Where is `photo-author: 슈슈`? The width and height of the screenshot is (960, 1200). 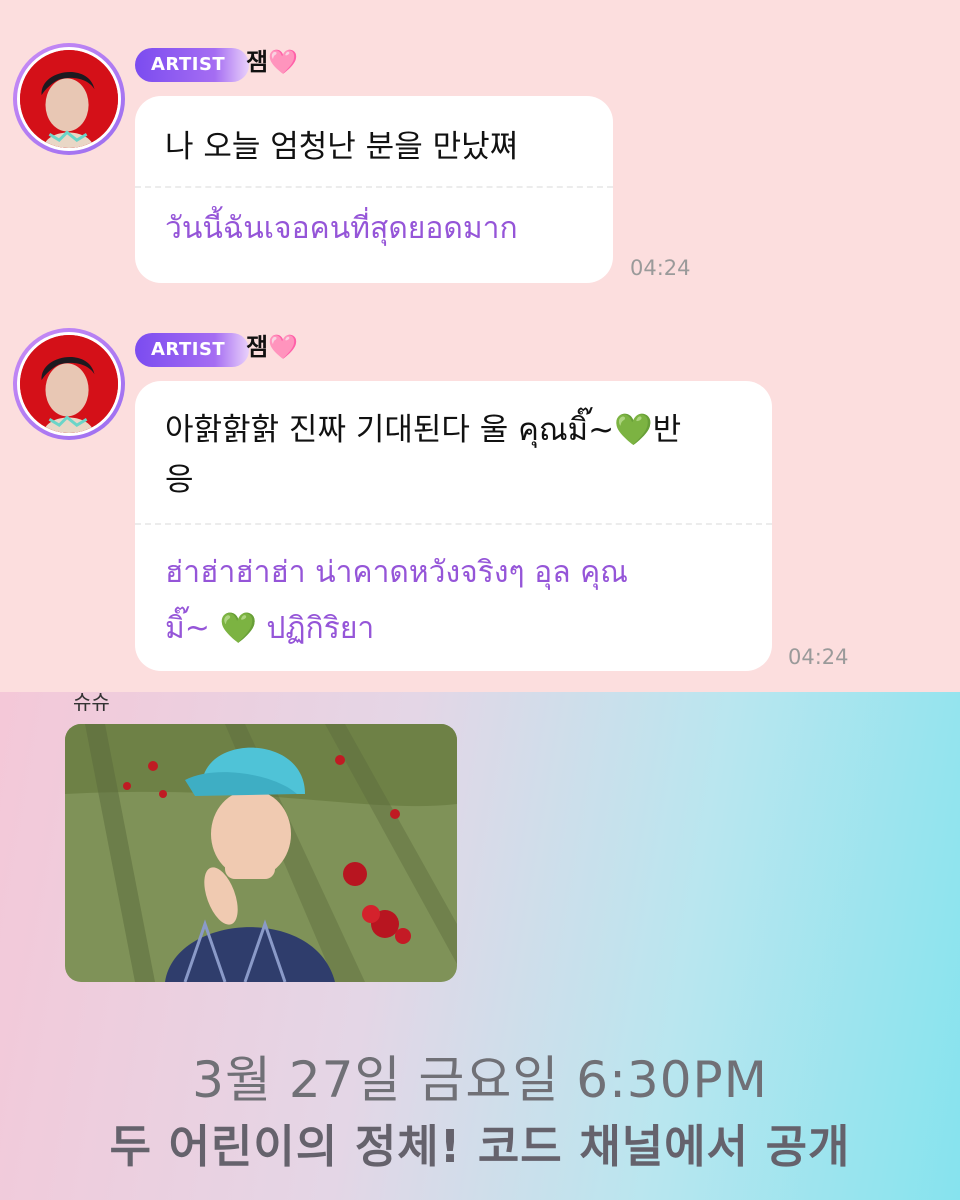
photo-author: 슈슈 is located at coordinates (91, 702).